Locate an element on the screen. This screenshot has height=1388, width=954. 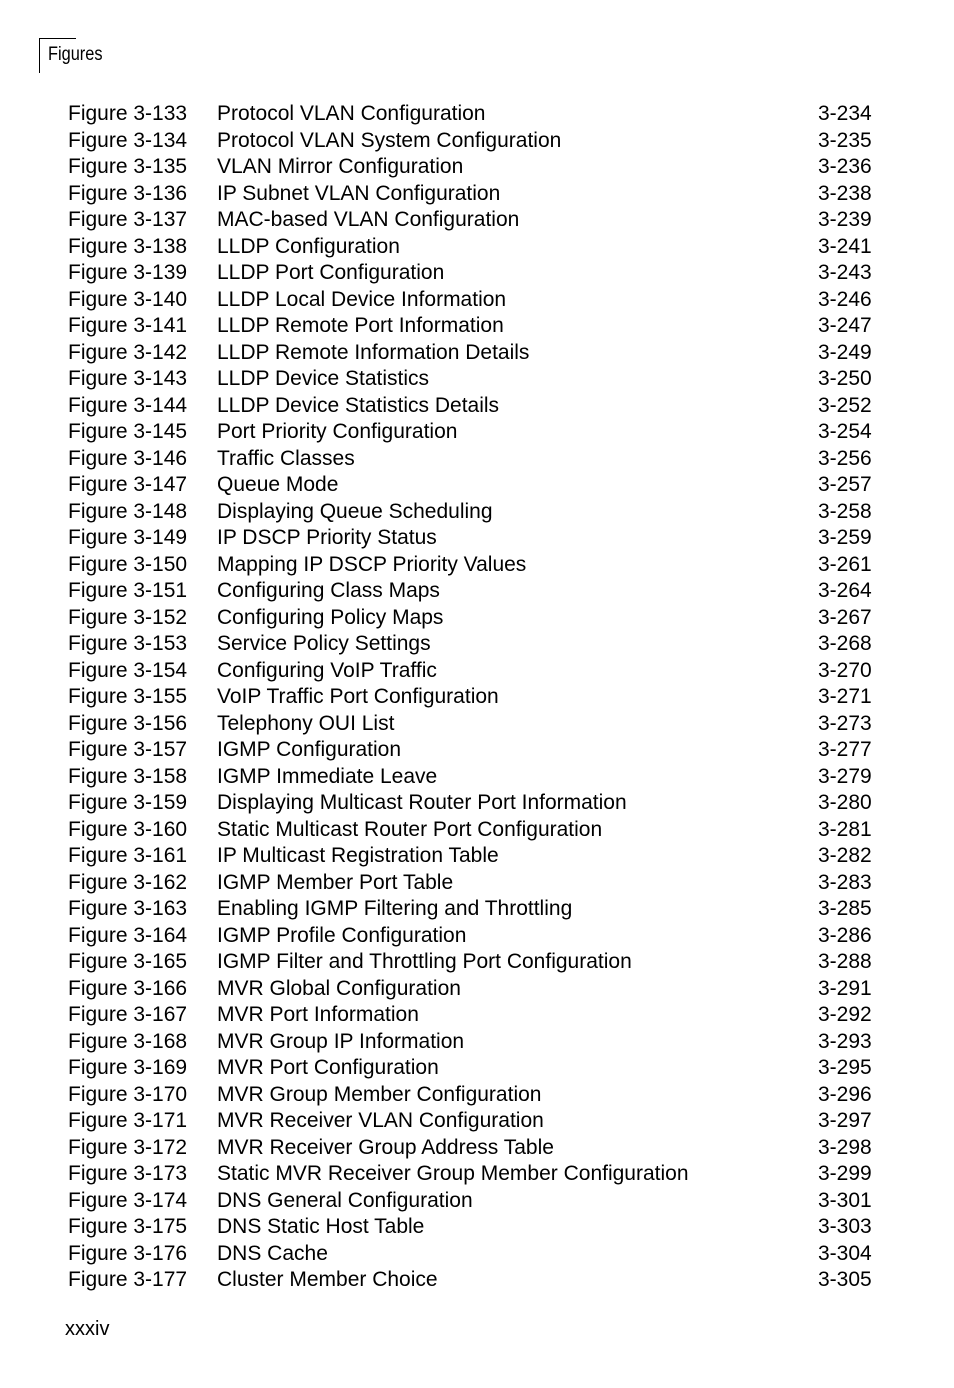
figure-title: IGMP Profile Configuration is located at coordinates (341, 936).